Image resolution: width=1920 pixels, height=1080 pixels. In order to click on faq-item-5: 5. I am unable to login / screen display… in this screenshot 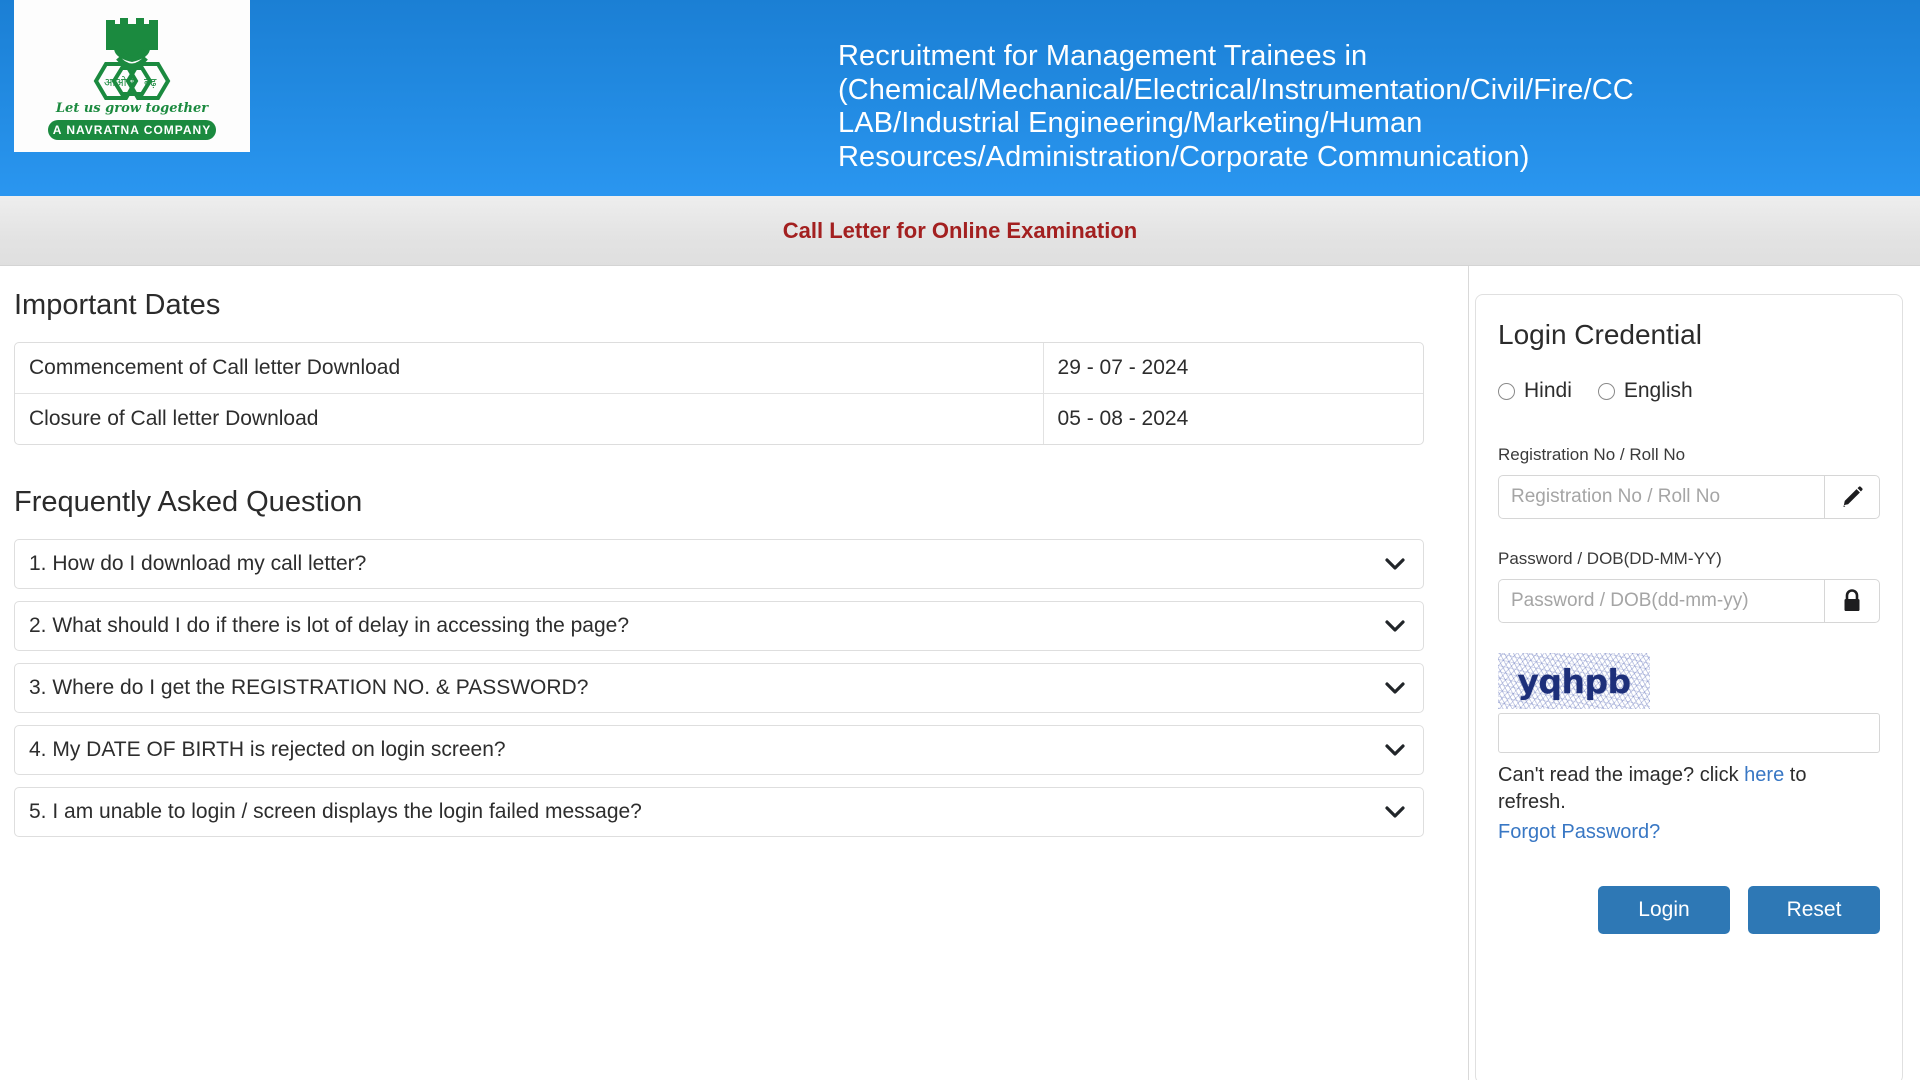, I will do `click(719, 812)`.